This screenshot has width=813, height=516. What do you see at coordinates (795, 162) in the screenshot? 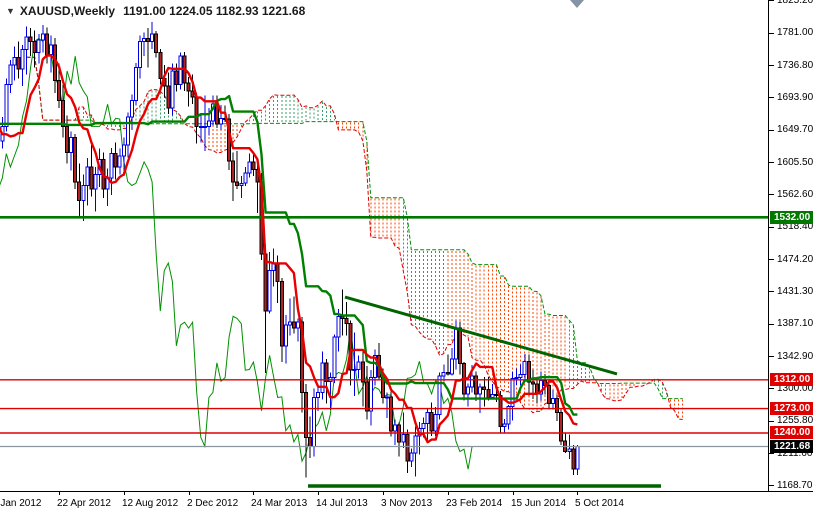
I see `price-tick-label: 1605.50` at bounding box center [795, 162].